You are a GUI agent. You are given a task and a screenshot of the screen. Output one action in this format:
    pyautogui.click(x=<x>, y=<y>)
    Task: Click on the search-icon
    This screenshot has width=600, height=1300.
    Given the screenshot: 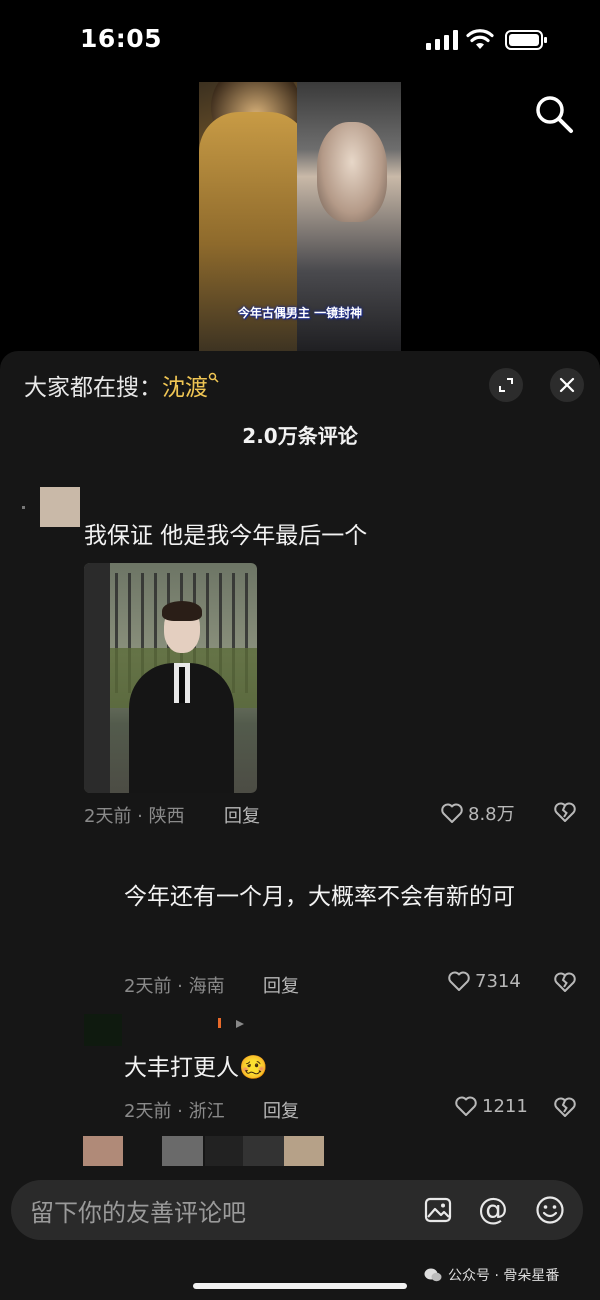 What is the action you would take?
    pyautogui.click(x=554, y=114)
    